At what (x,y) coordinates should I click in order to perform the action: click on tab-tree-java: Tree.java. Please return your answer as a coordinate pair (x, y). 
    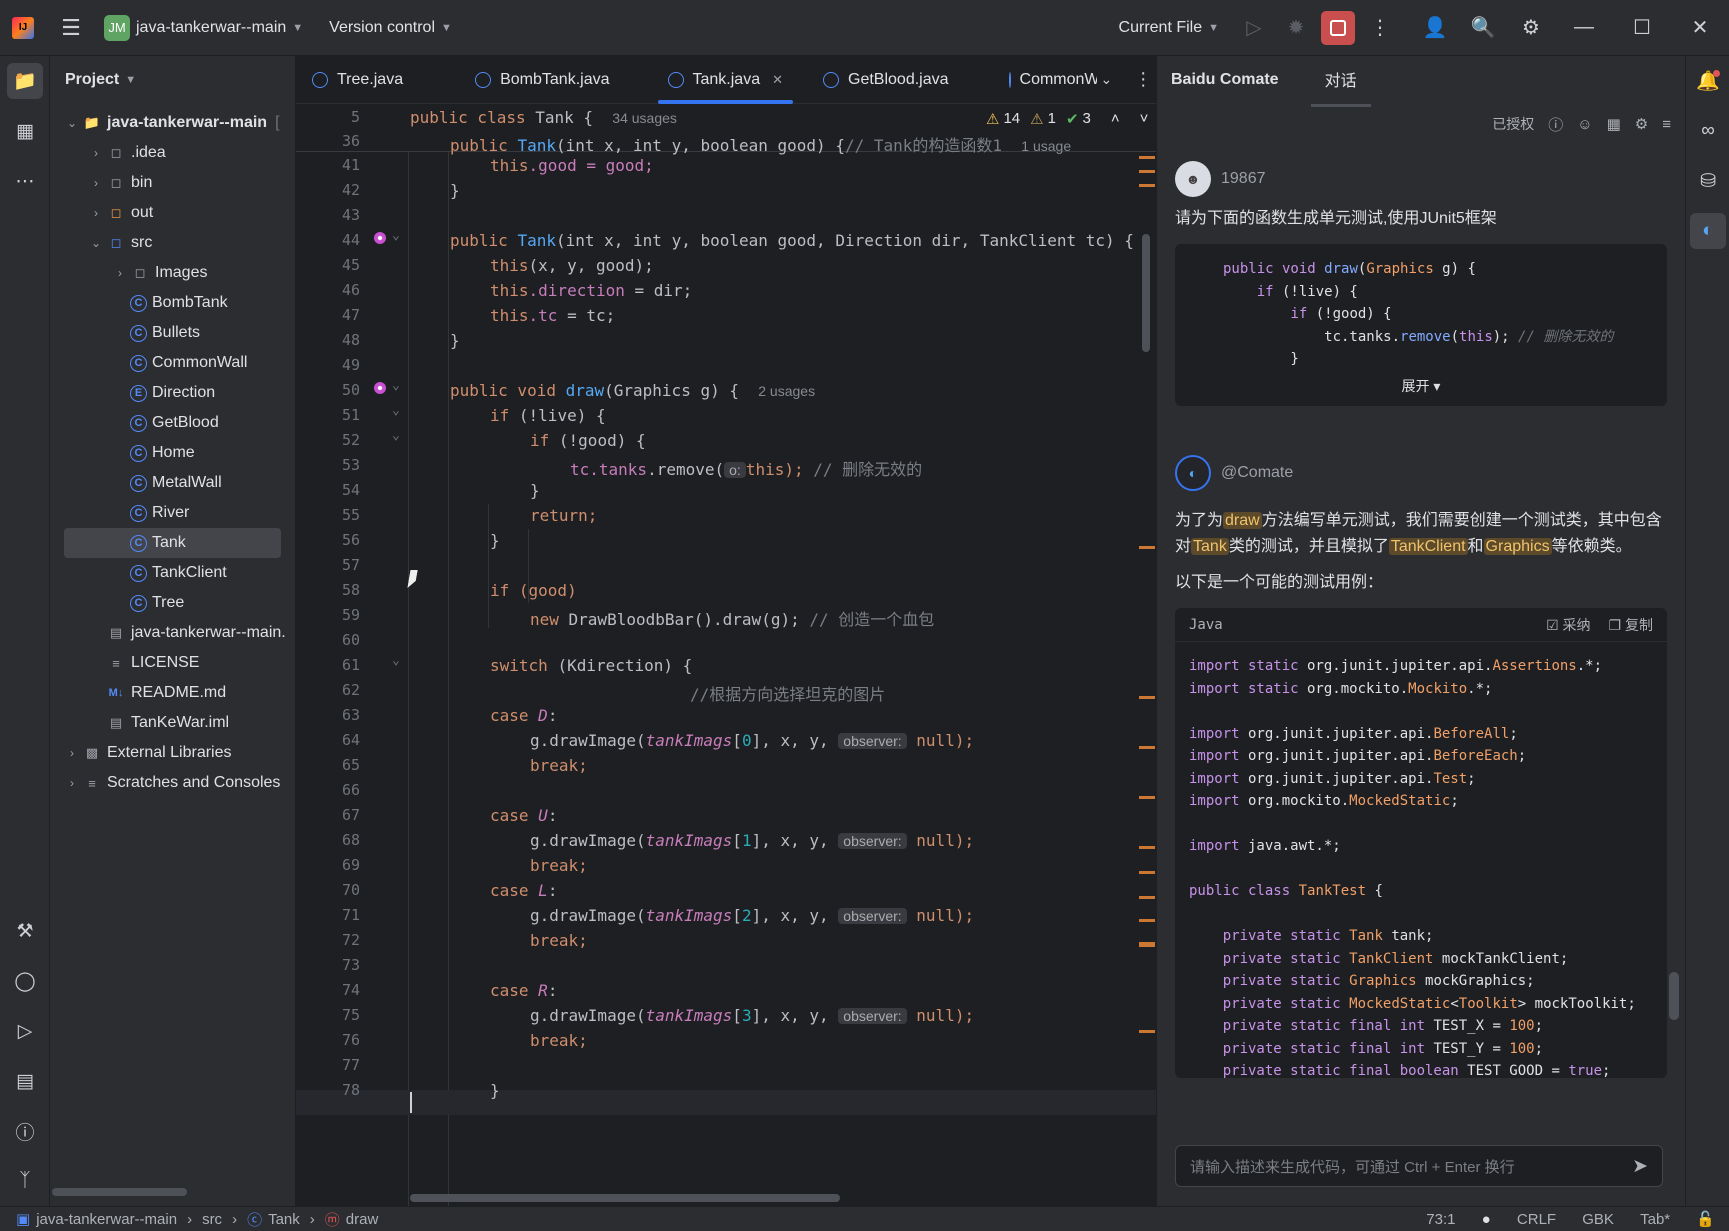
    Looking at the image, I should click on (359, 80).